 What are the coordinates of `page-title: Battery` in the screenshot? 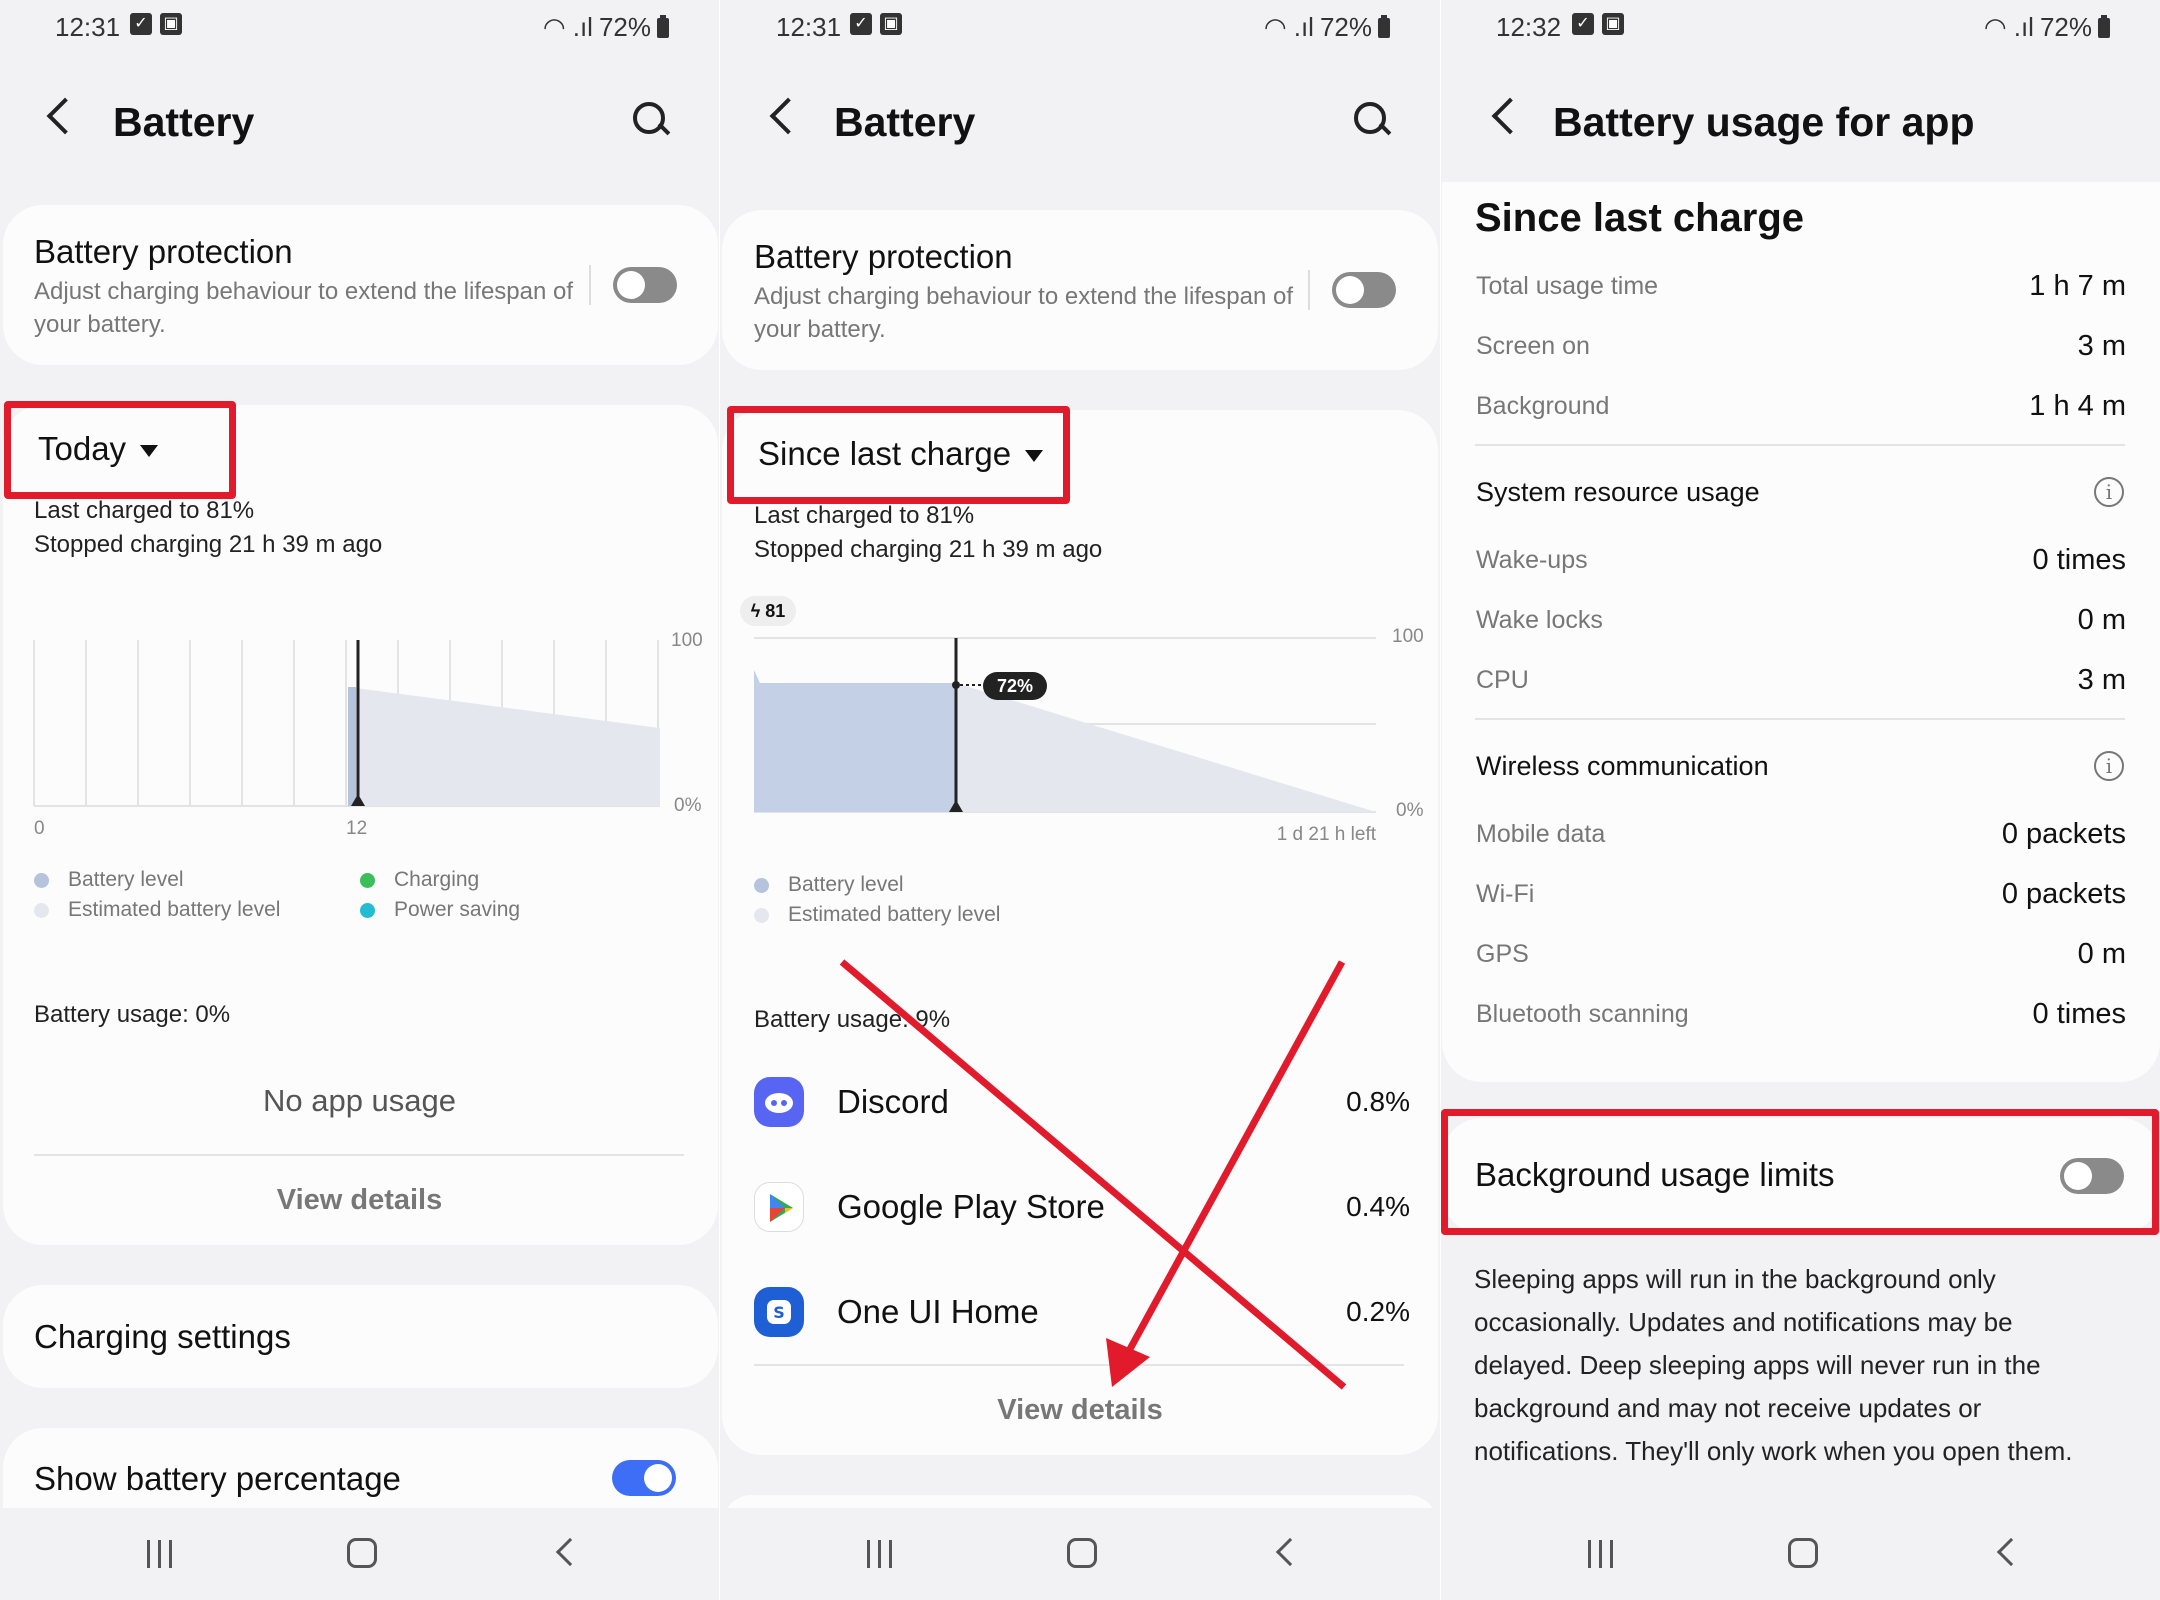 It's located at (184, 122).